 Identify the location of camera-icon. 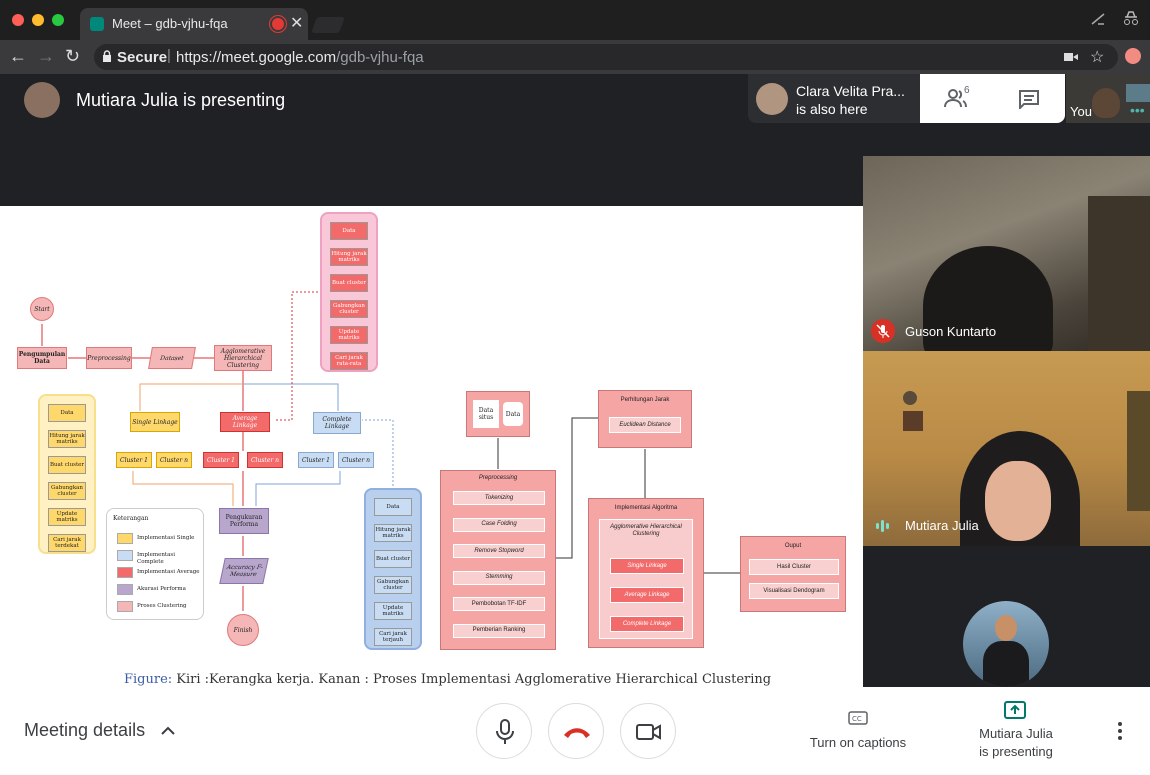
(648, 732).